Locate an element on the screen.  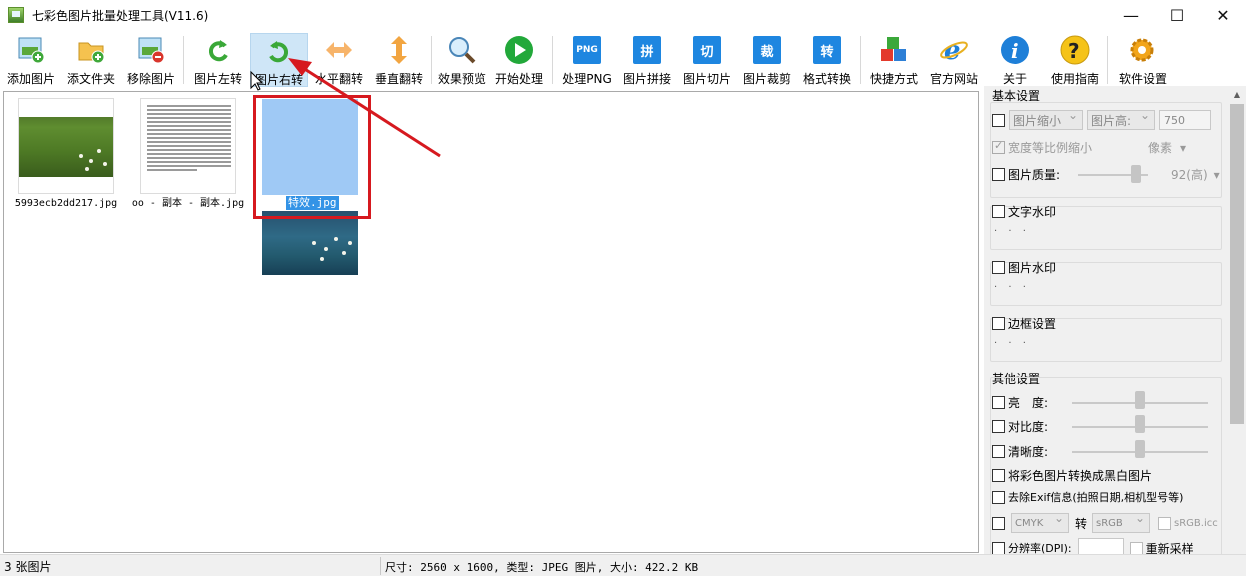
add-image-button: 添加图片 is located at coordinates (31, 60).